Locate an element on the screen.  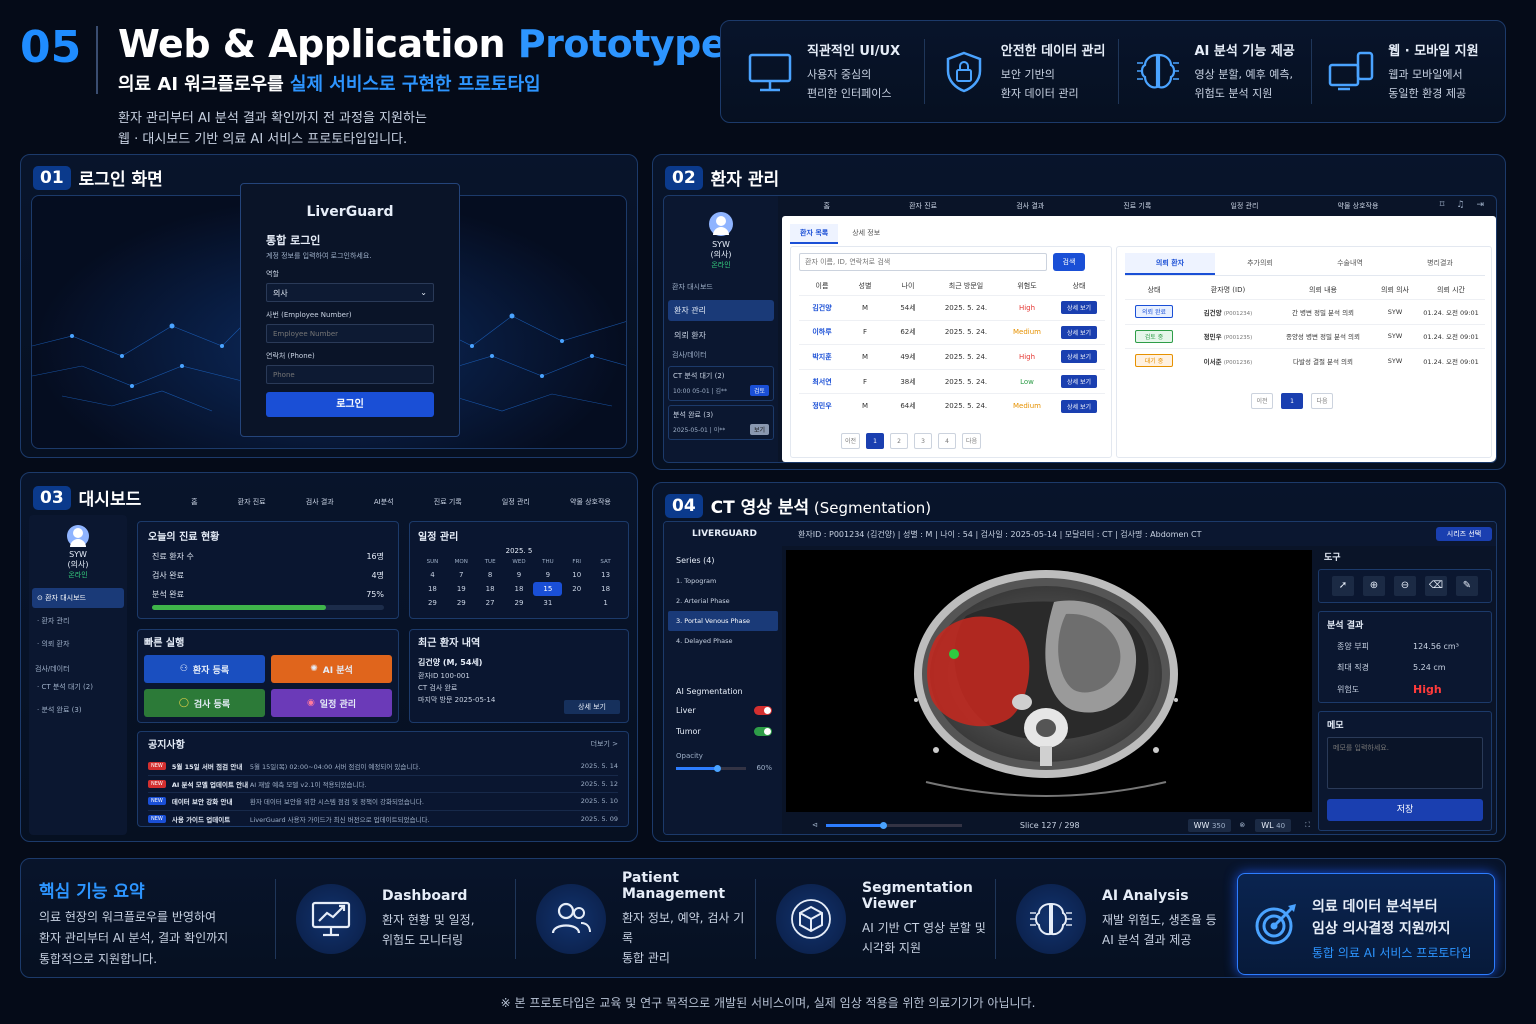
bell-icon: ♫ is located at coordinates (1460, 205).